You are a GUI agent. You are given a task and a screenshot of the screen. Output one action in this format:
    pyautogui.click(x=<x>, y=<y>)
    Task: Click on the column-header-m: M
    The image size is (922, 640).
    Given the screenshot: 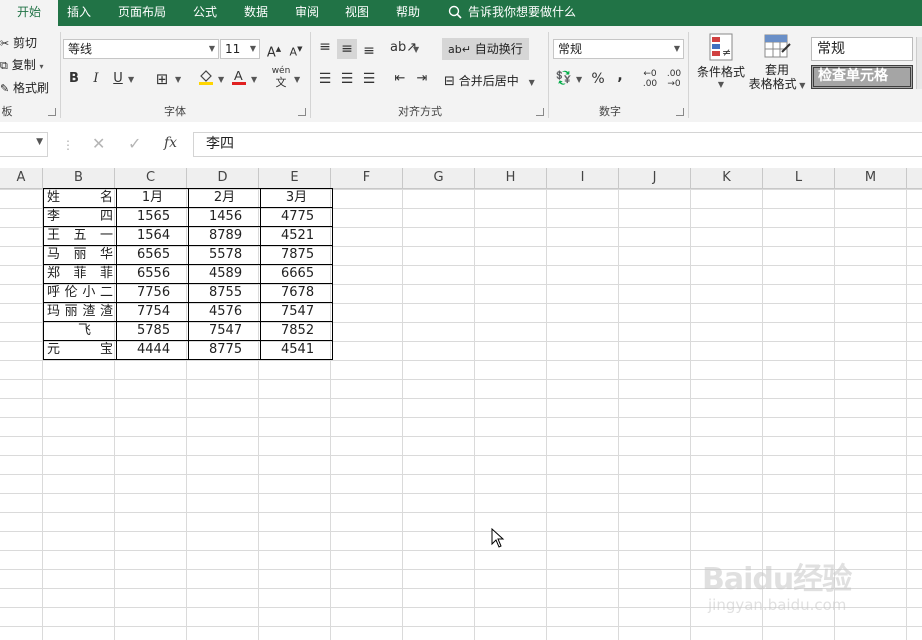 What is the action you would take?
    pyautogui.click(x=871, y=178)
    